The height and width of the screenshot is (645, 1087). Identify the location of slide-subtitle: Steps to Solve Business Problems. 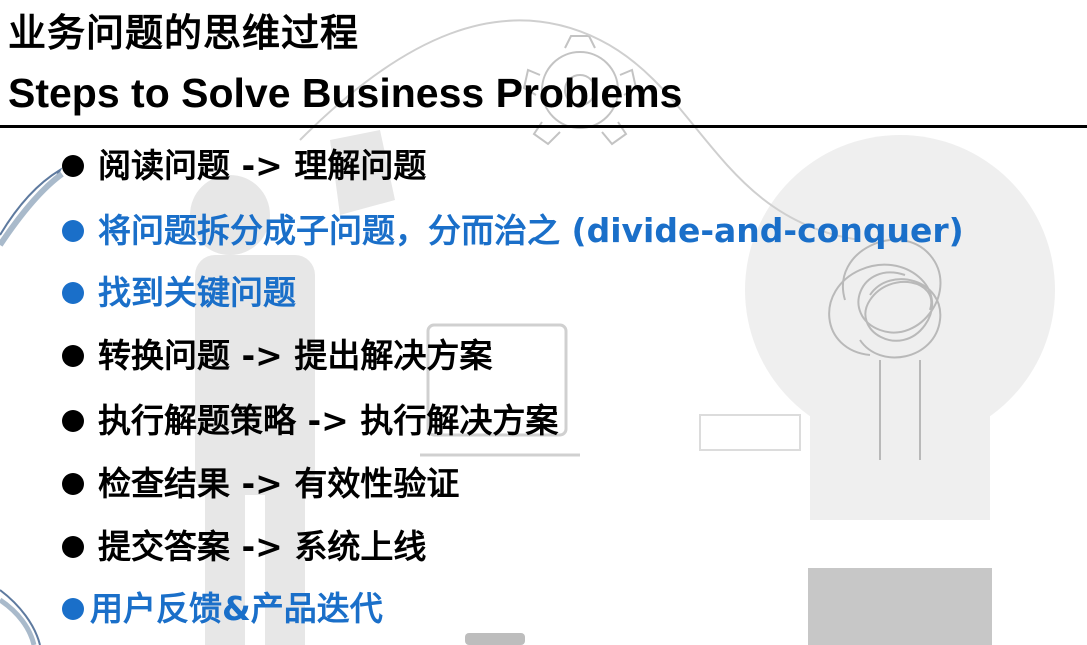
(345, 93).